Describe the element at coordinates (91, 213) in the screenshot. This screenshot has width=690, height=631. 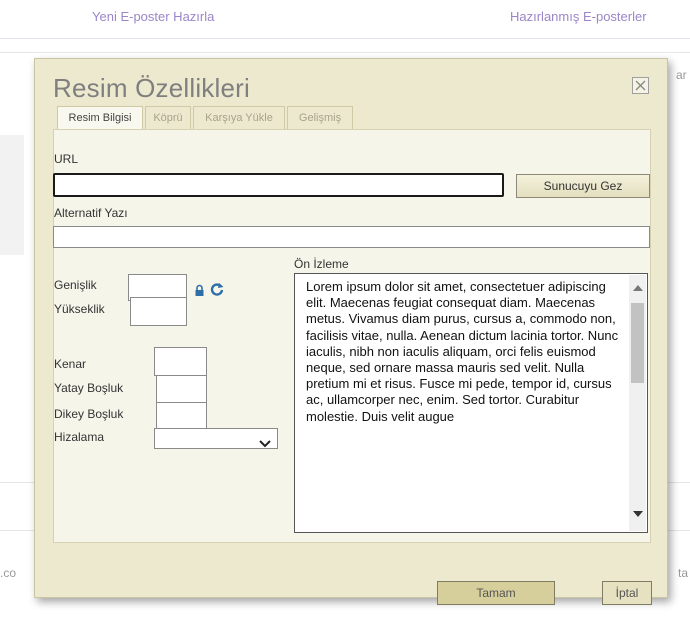
I see `alt-text-label: Alternatif Yazı` at that location.